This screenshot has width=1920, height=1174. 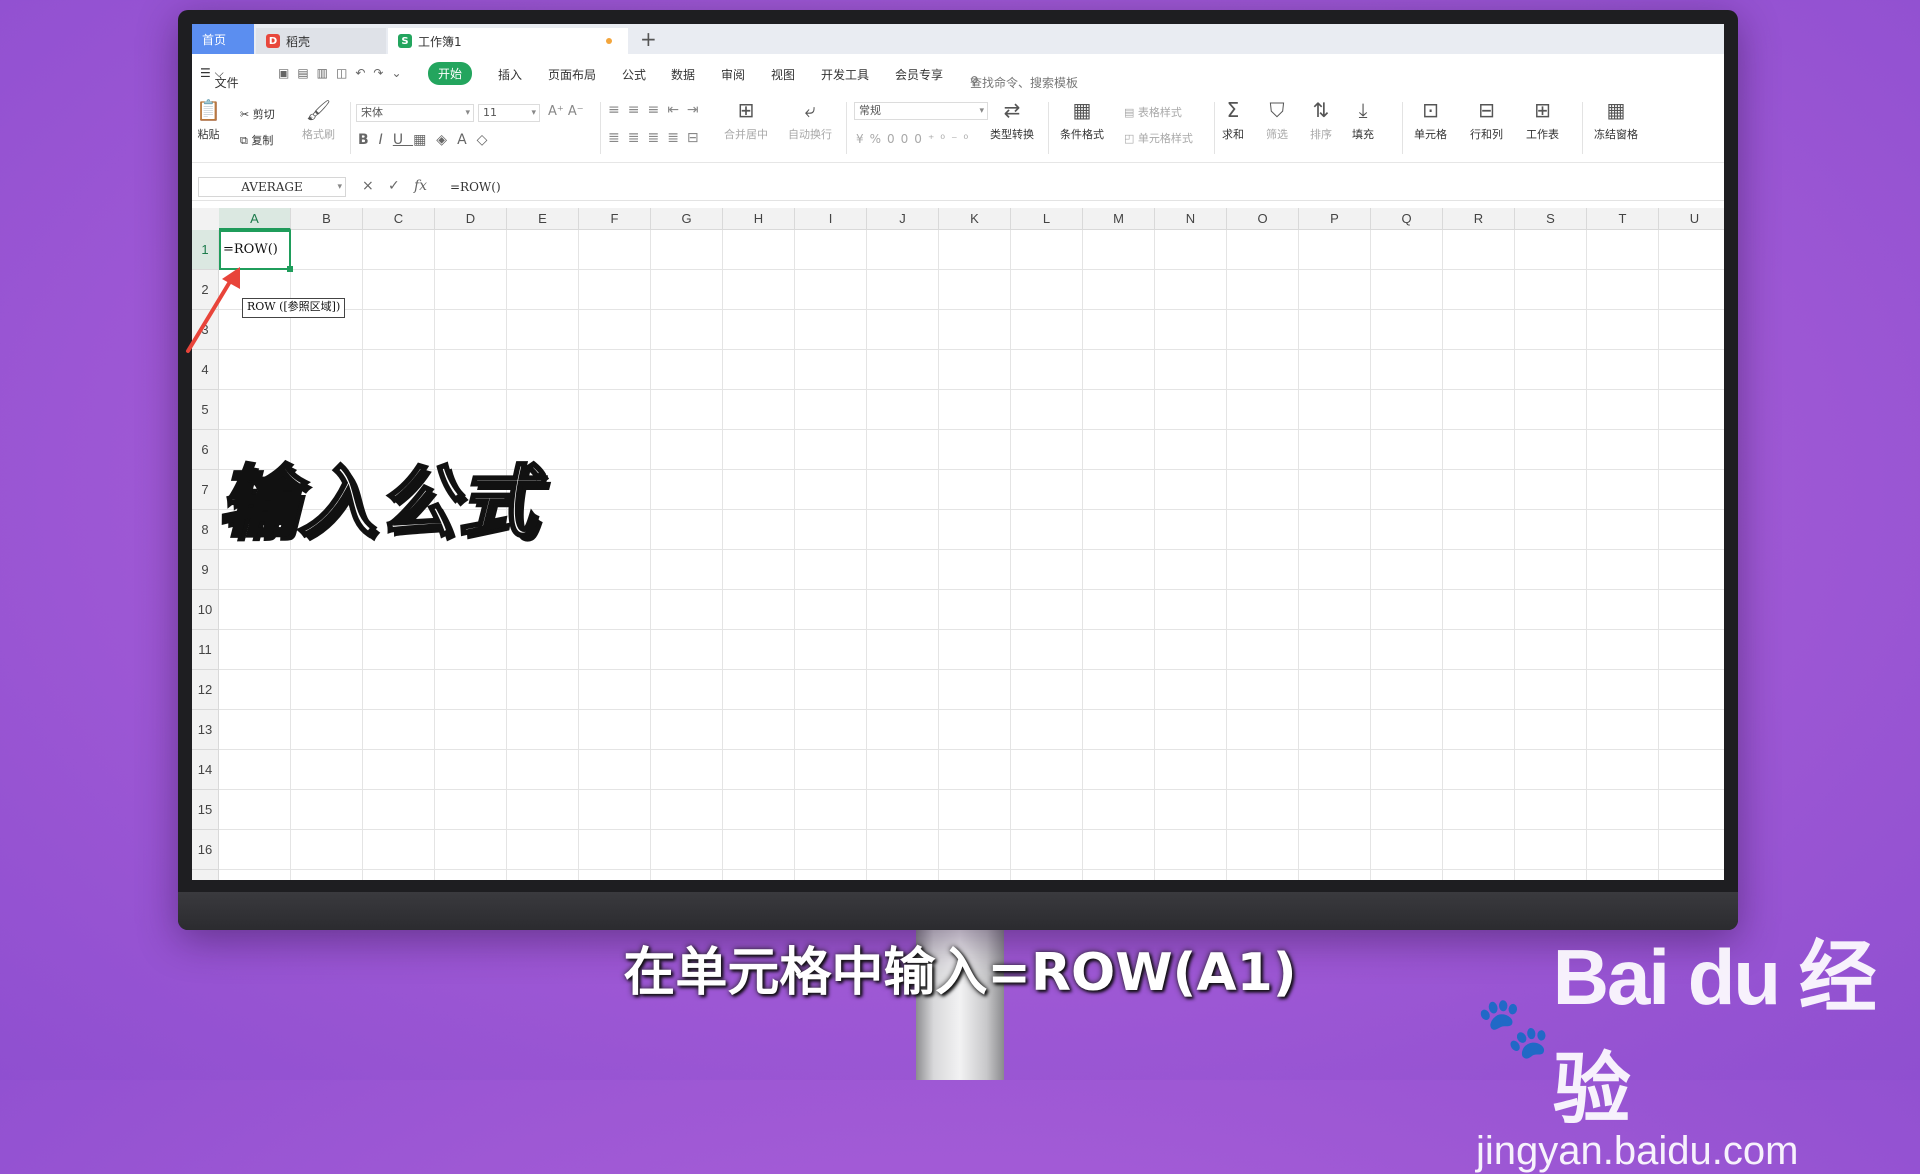 What do you see at coordinates (327, 219) in the screenshot?
I see `column-header-b: B` at bounding box center [327, 219].